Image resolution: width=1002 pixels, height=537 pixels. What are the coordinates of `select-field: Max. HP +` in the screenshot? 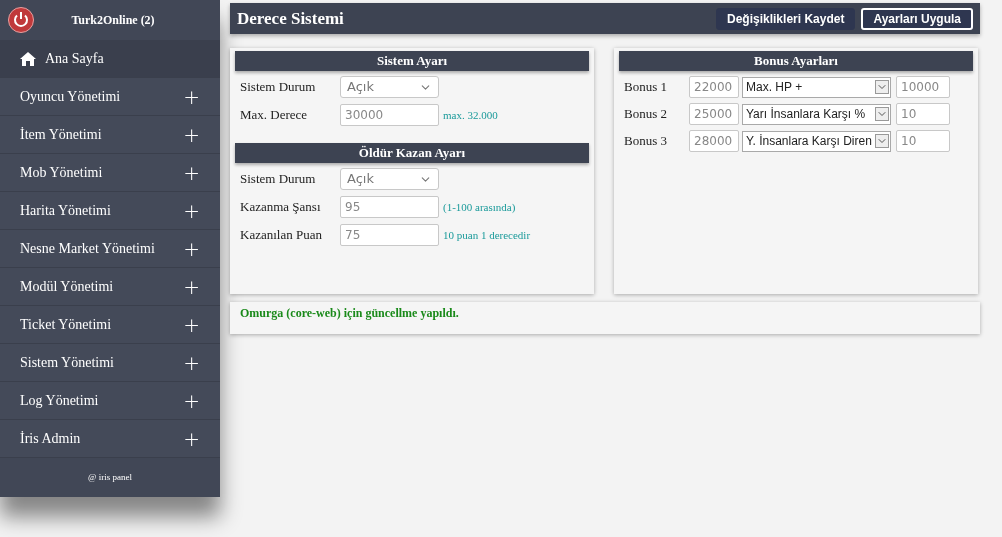 It's located at (816, 87).